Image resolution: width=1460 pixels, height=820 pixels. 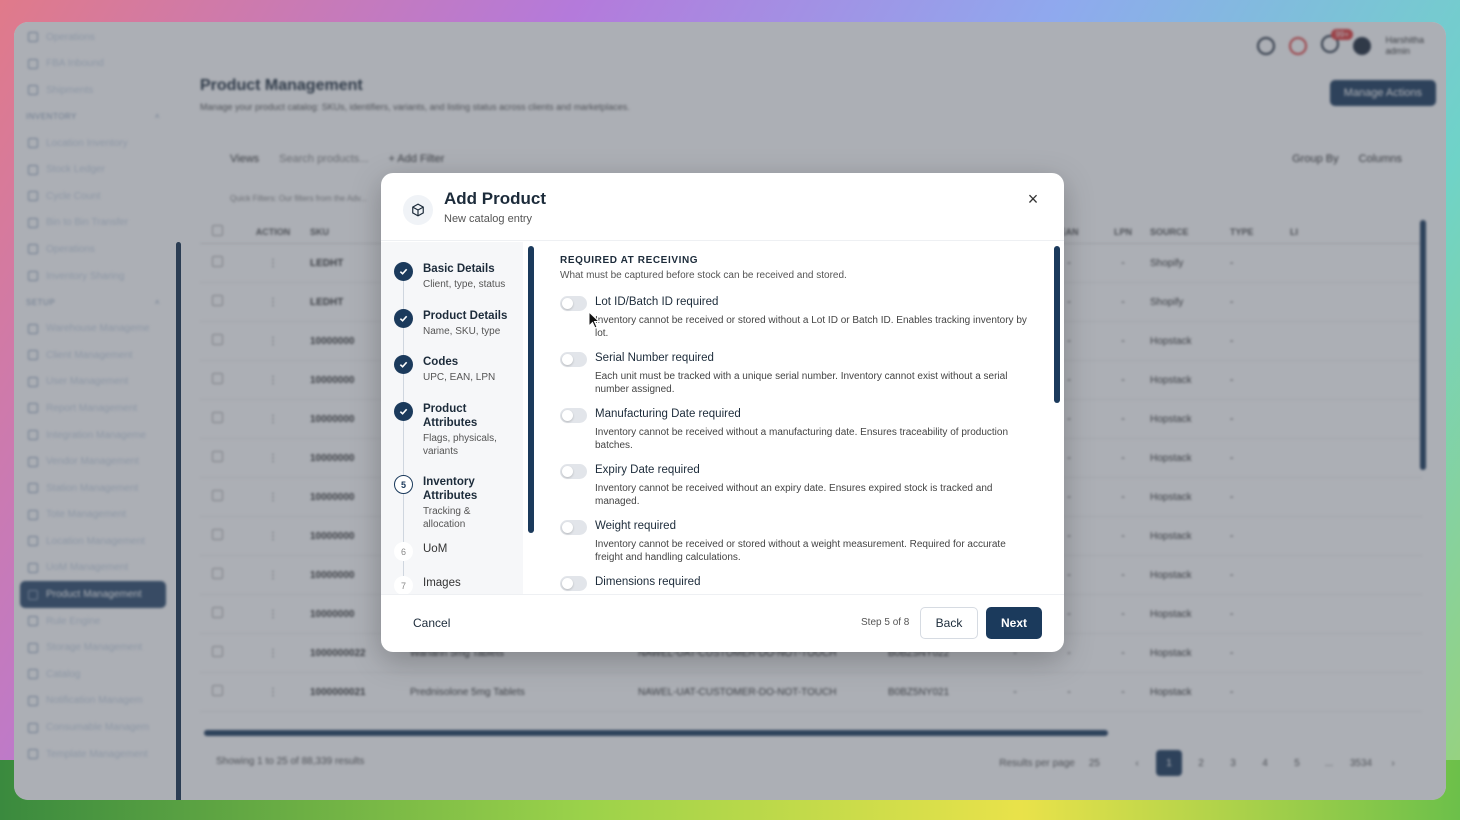 What do you see at coordinates (657, 302) in the screenshot?
I see `option-label: Lot ID/Batch ID required` at bounding box center [657, 302].